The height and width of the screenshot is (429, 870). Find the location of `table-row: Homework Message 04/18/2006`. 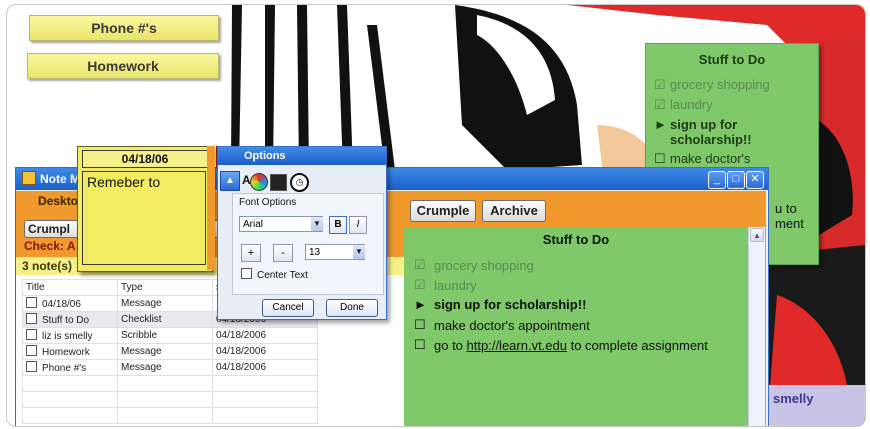

table-row: Homework Message 04/18/2006 is located at coordinates (170, 351).